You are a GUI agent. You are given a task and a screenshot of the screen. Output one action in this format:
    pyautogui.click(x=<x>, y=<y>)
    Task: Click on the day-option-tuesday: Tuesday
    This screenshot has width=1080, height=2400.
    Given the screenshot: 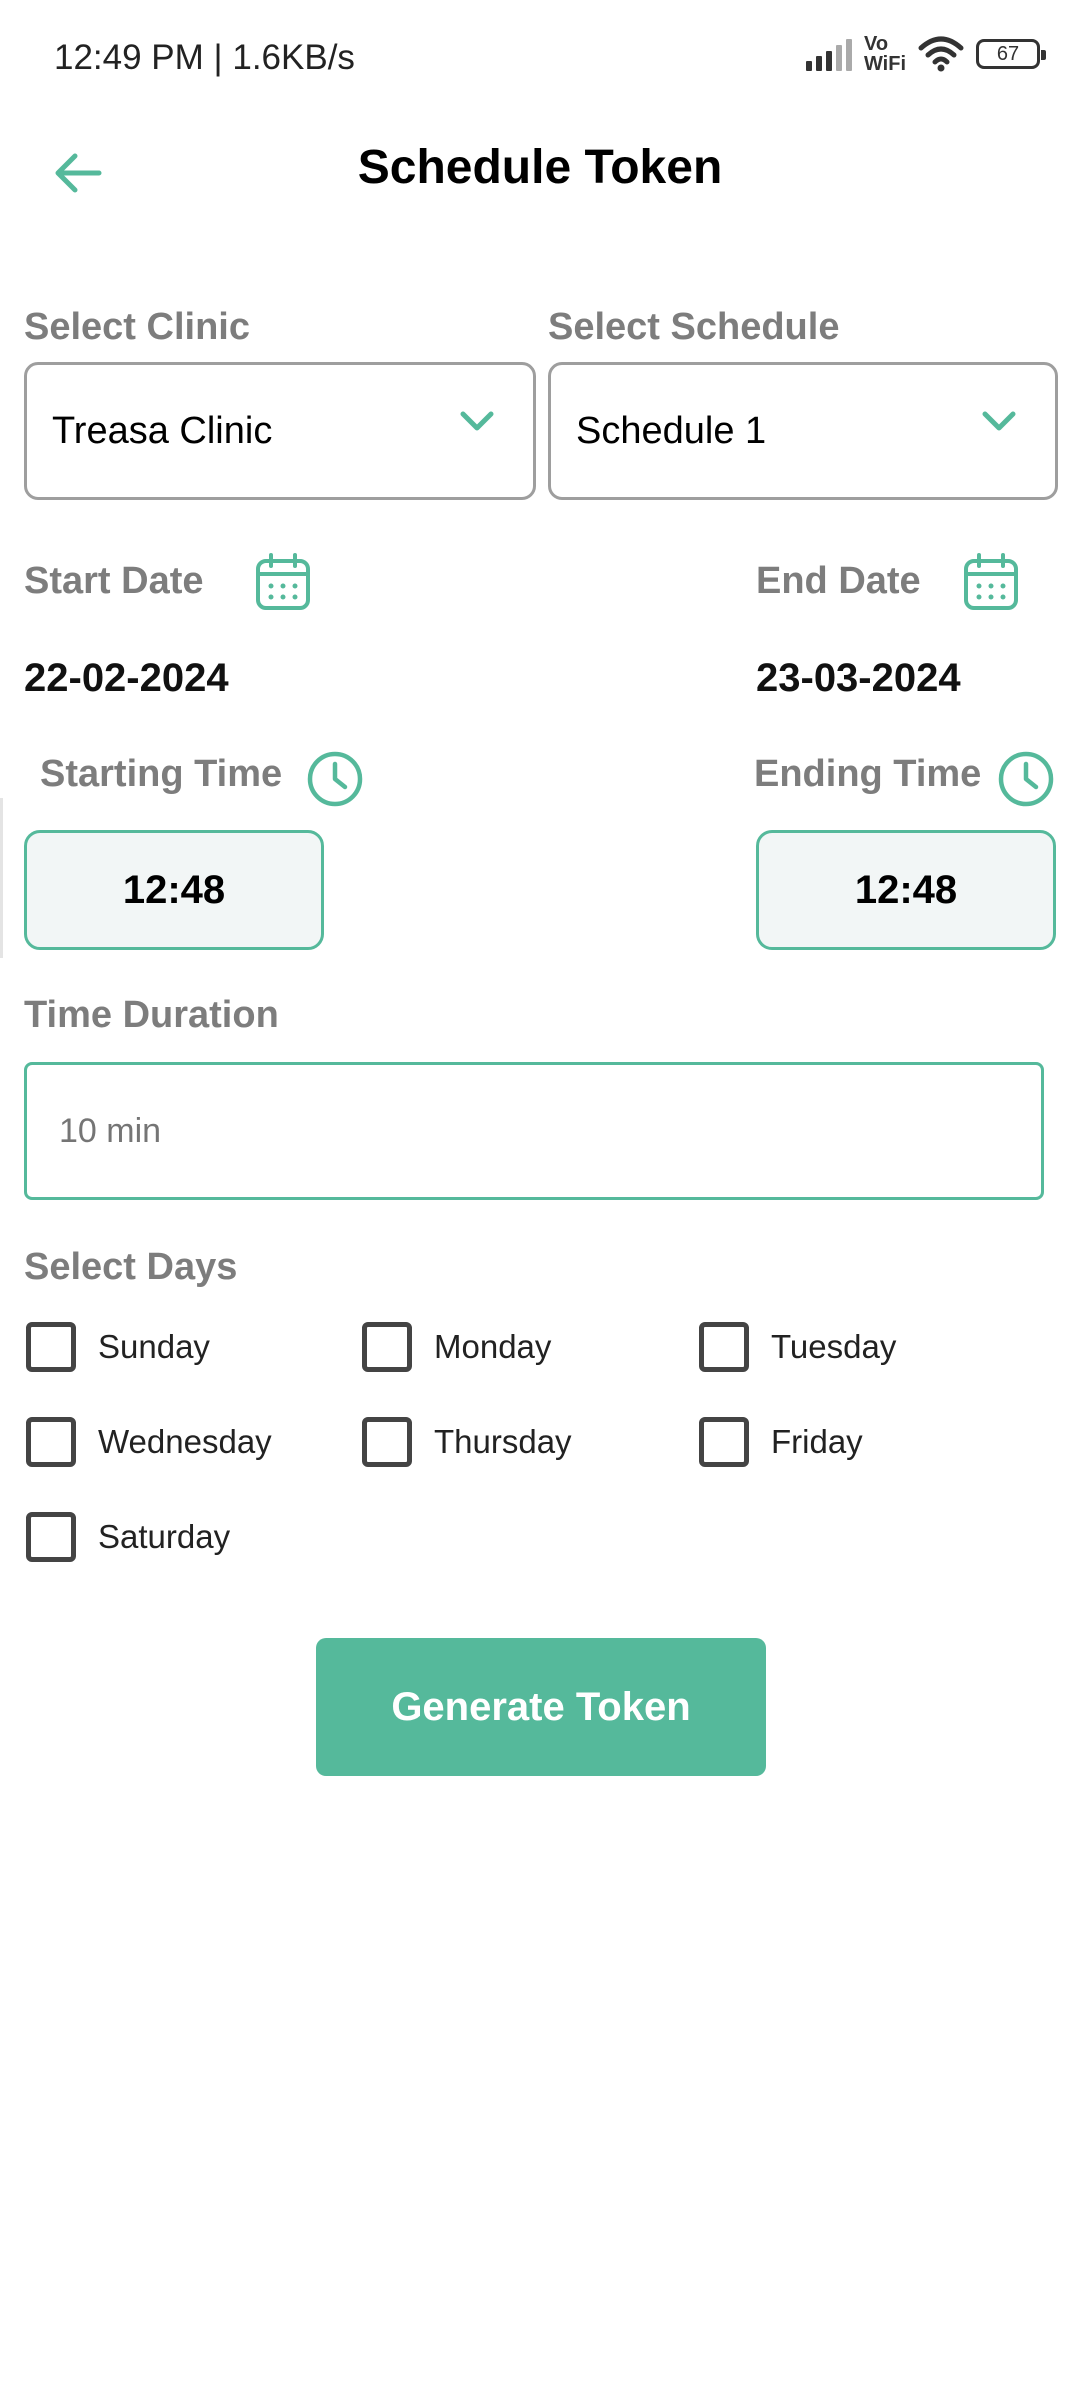 What is the action you would take?
    pyautogui.click(x=797, y=1347)
    